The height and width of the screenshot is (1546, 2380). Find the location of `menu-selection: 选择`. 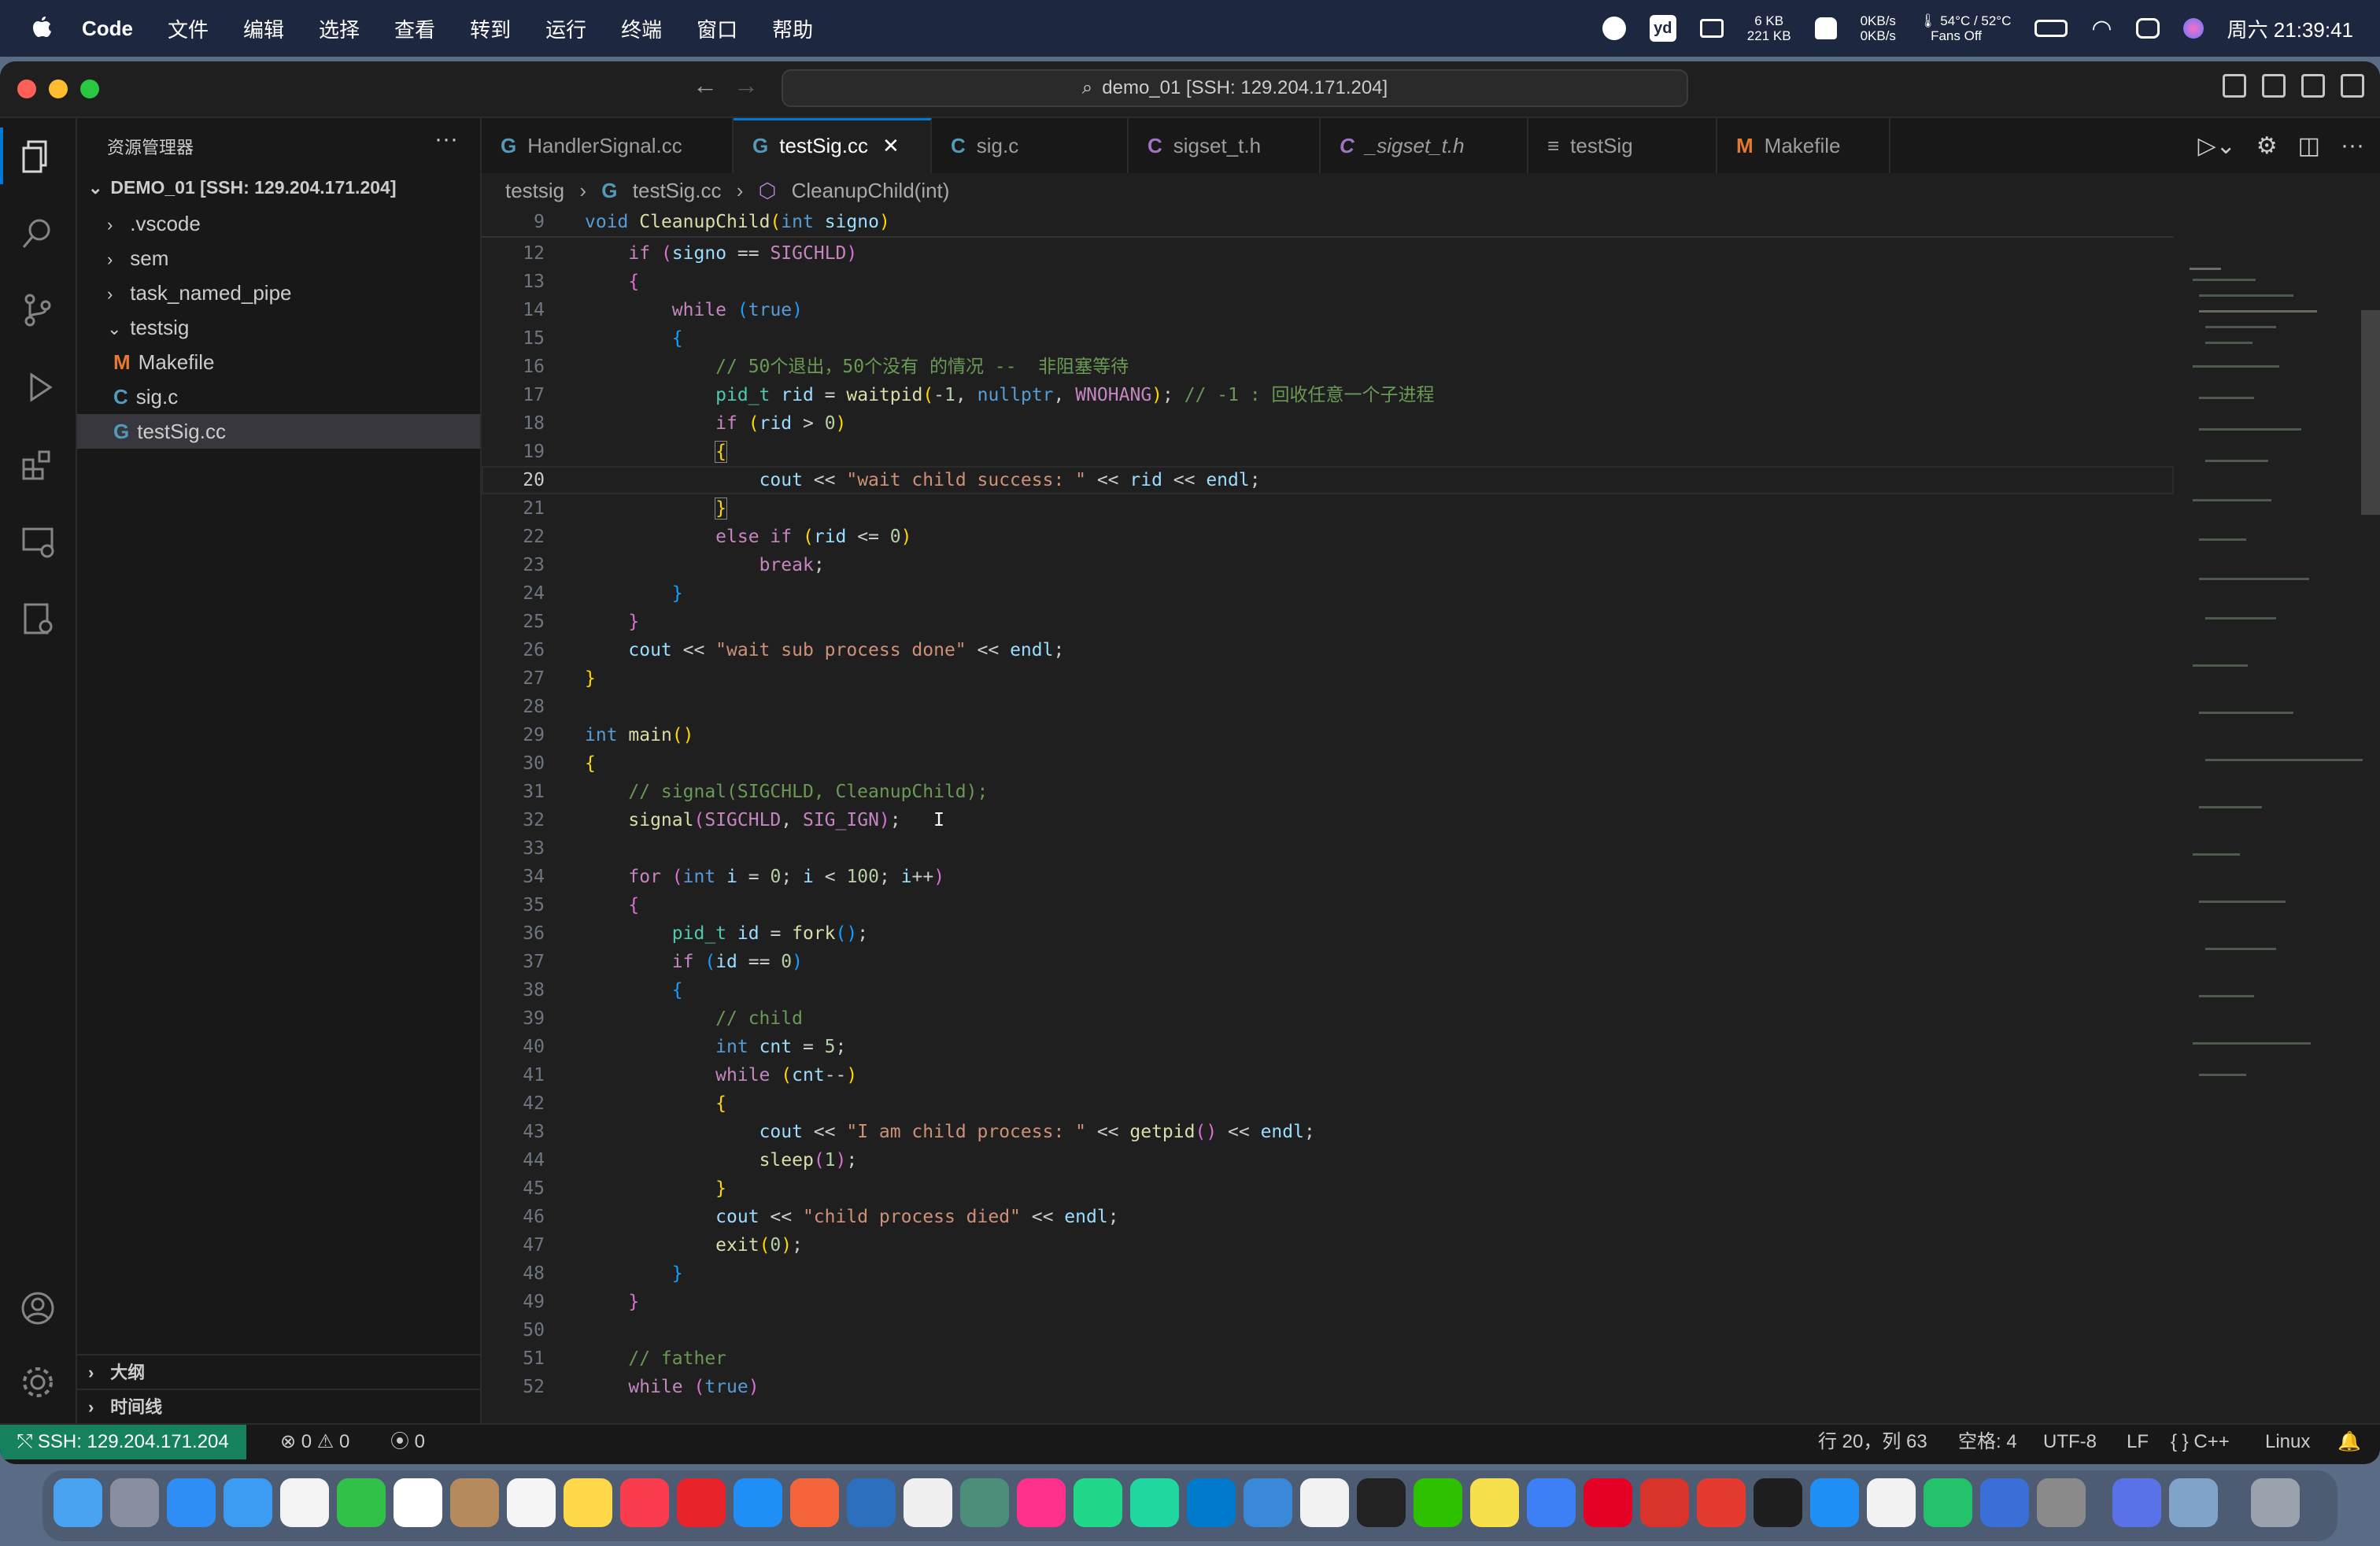

menu-selection: 选择 is located at coordinates (339, 28).